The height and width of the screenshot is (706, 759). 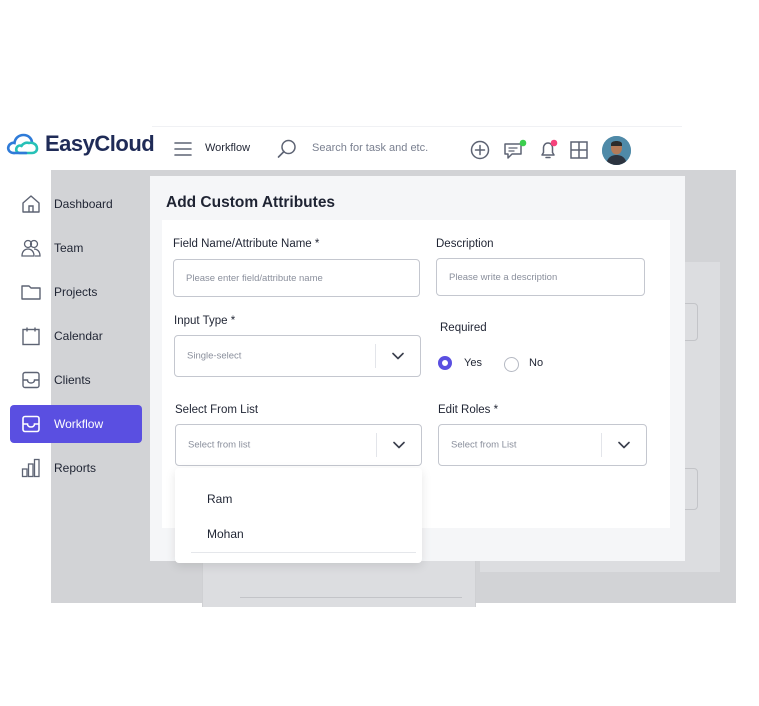 I want to click on radio-unselected-icon, so click(x=511, y=364).